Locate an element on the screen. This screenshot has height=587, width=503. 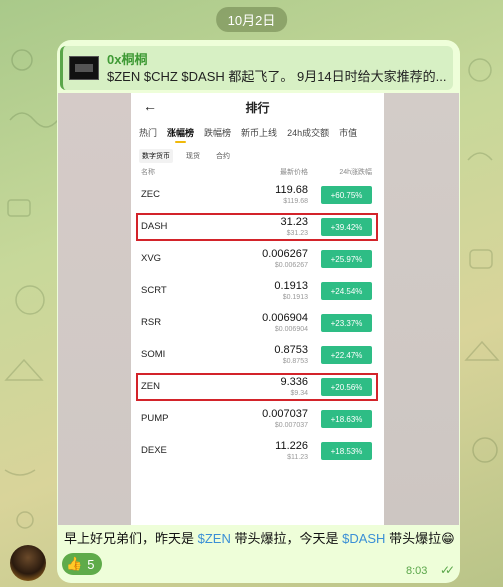
tab-item: 热门 is located at coordinates (148, 132).